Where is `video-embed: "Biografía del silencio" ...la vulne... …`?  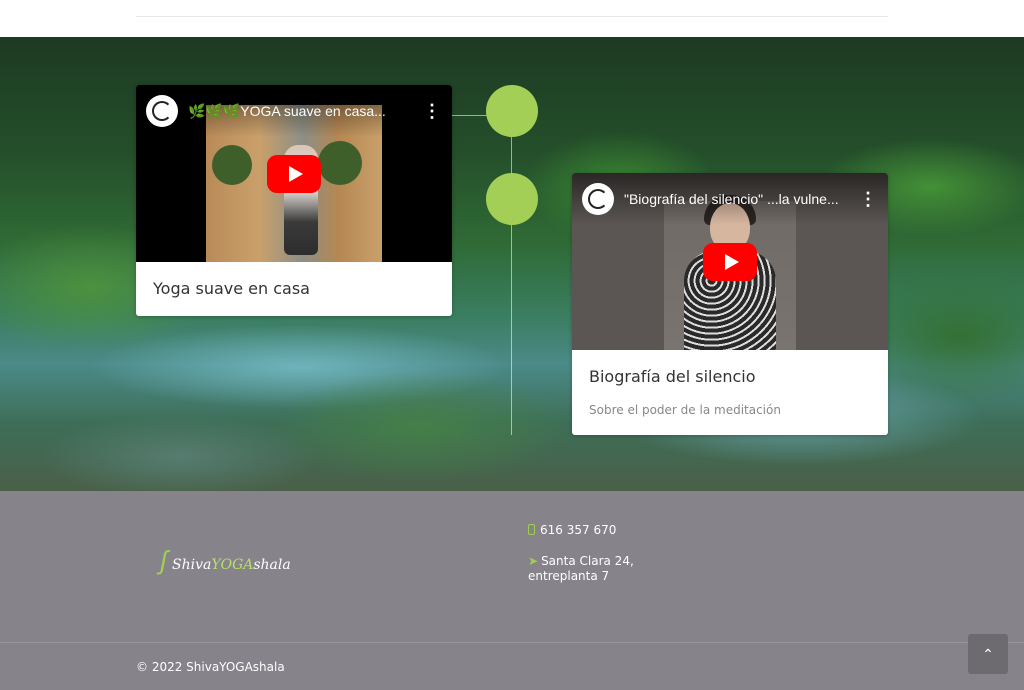 video-embed: "Biografía del silencio" ...la vulne... … is located at coordinates (730, 261).